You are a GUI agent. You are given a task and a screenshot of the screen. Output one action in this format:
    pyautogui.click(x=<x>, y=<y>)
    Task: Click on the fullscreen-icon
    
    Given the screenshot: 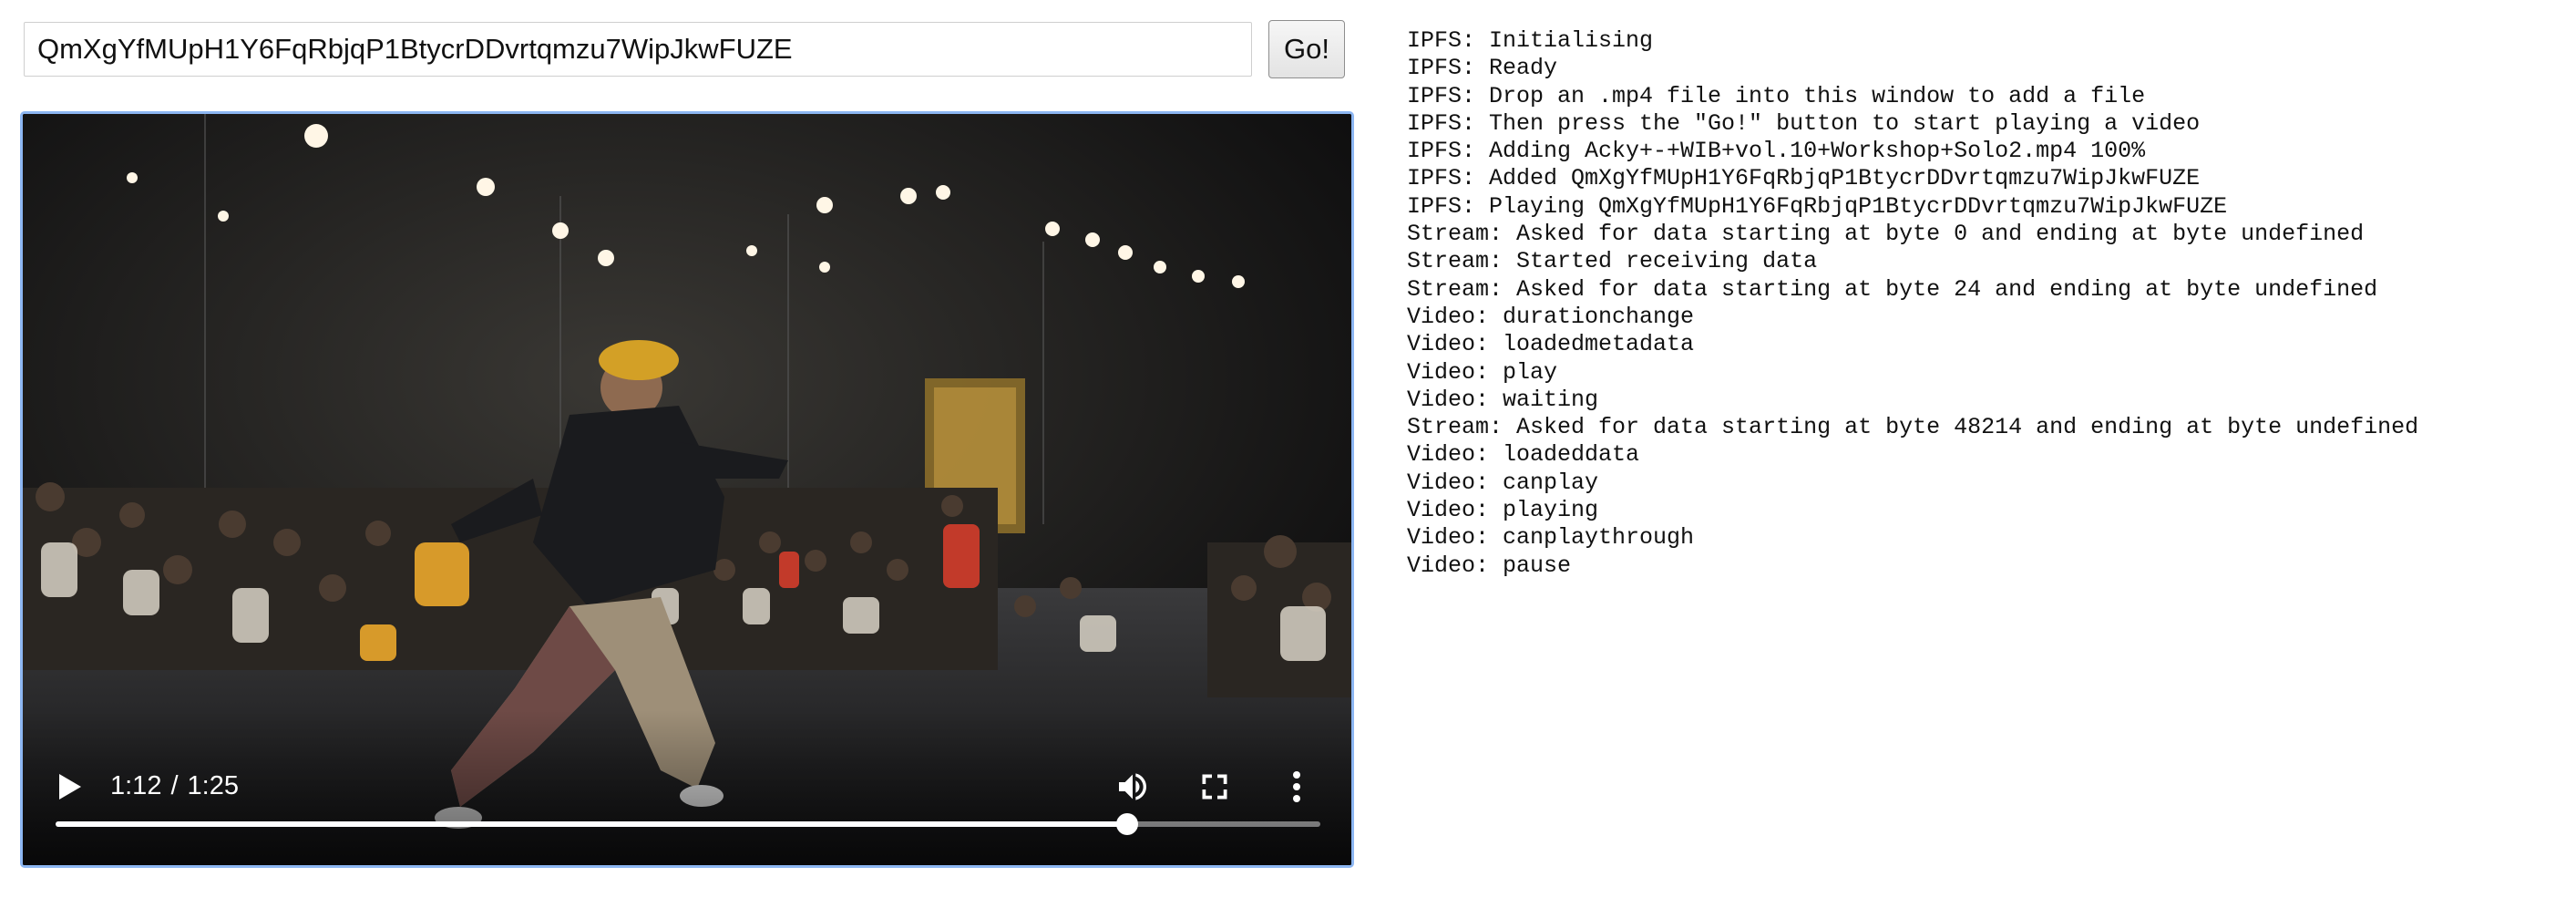 What is the action you would take?
    pyautogui.click(x=1215, y=787)
    